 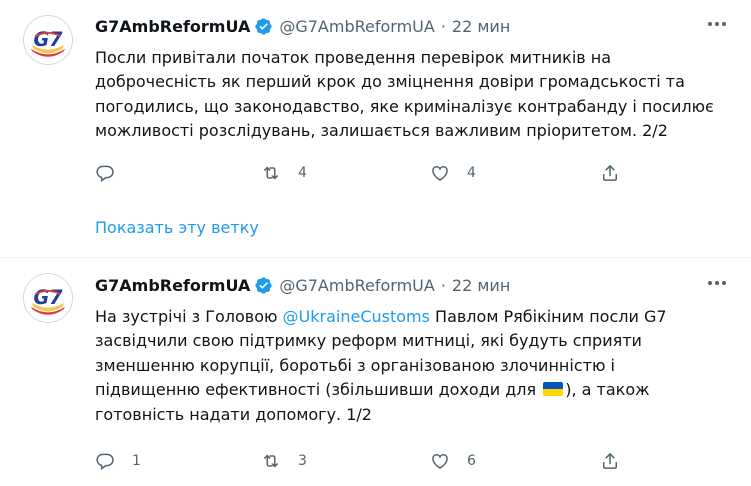 What do you see at coordinates (553, 389) in the screenshot?
I see `ukraine-flag-icon` at bounding box center [553, 389].